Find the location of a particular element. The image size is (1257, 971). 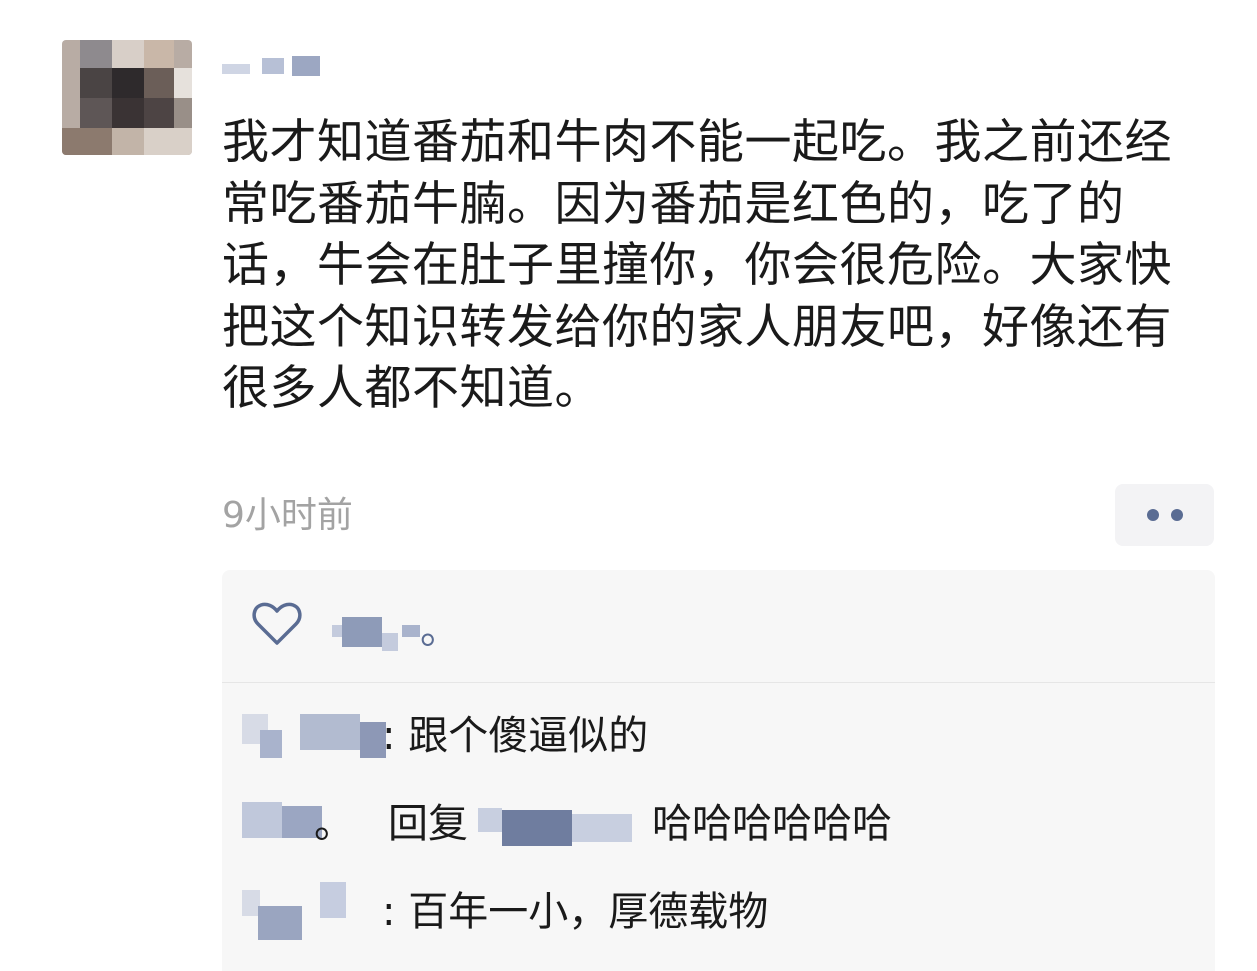

likes-row: 。 is located at coordinates (718, 626).